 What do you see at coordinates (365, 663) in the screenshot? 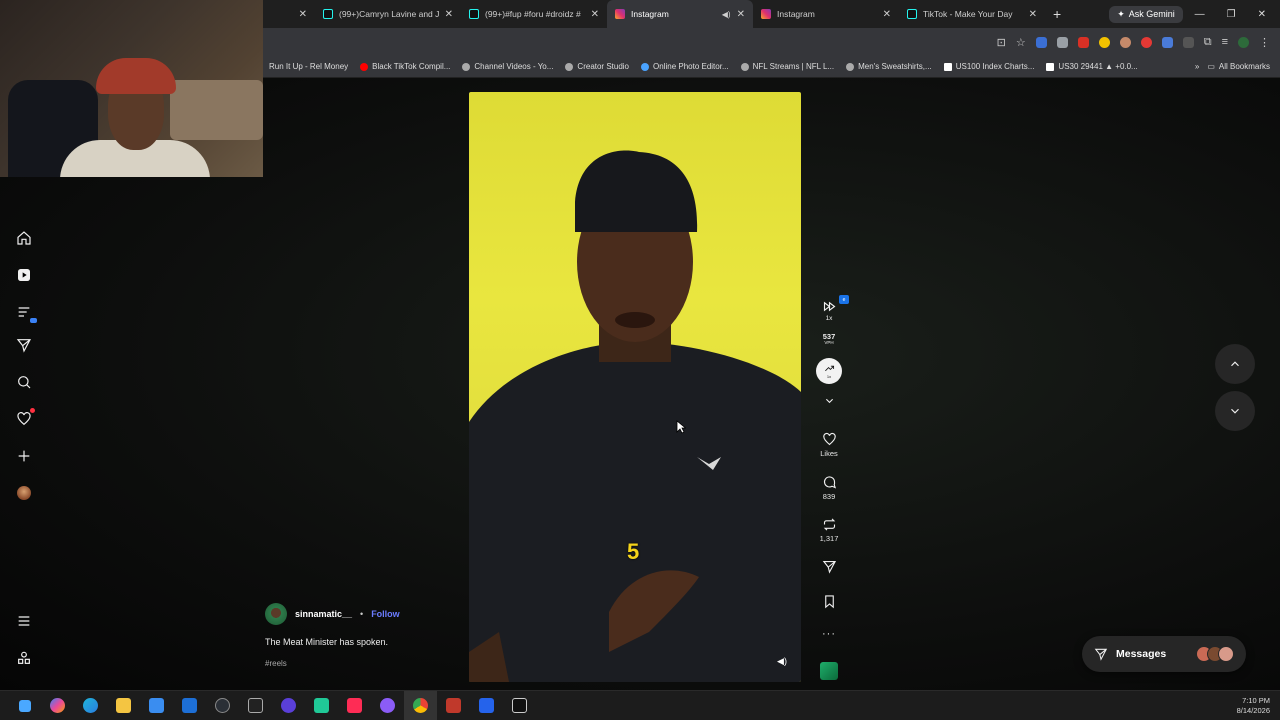
I see `caption-hashtag: #reels` at bounding box center [365, 663].